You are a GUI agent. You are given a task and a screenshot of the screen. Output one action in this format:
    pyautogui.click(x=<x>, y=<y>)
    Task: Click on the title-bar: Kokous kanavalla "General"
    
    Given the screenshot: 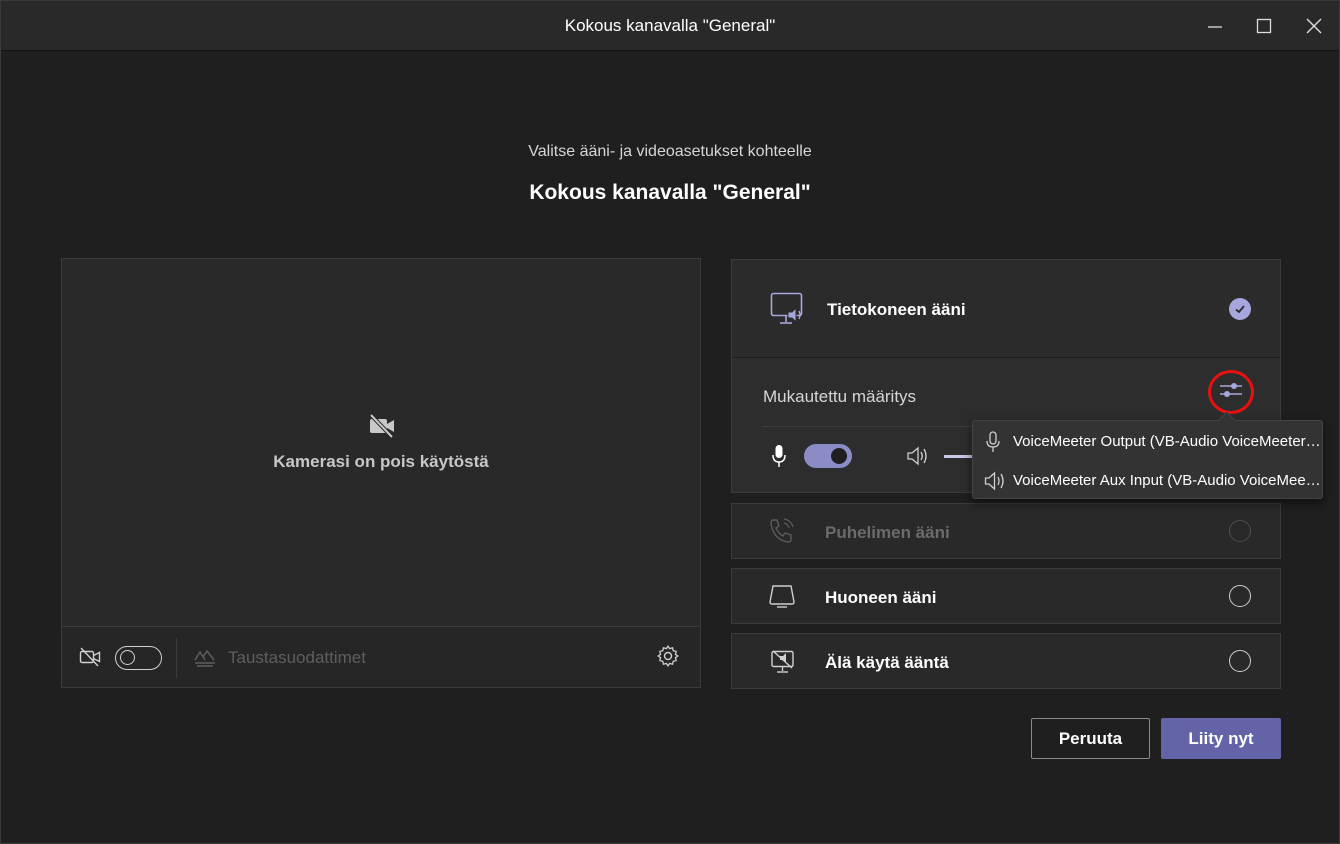 What is the action you would take?
    pyautogui.click(x=670, y=26)
    